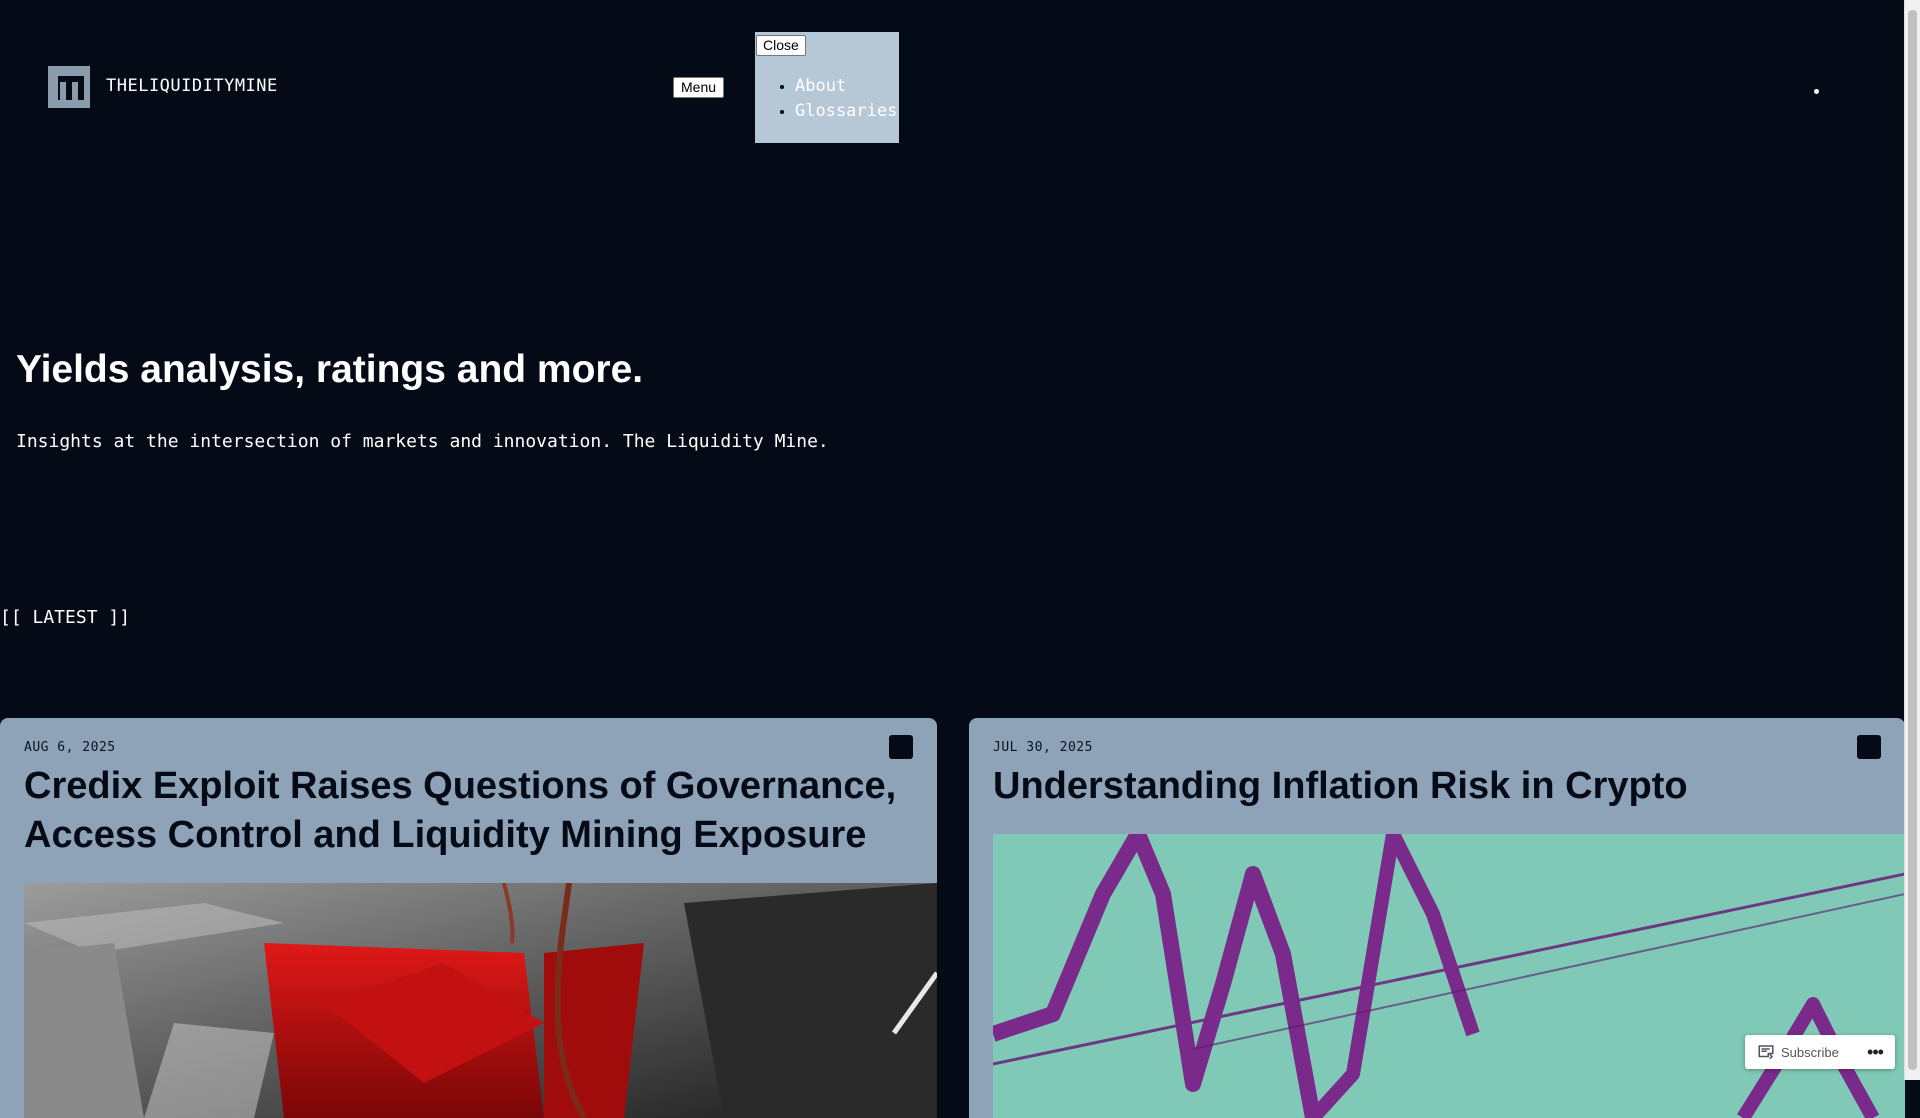 The height and width of the screenshot is (1118, 1920). What do you see at coordinates (1443, 786) in the screenshot?
I see `post-title: Understanding Inflation Risk in Crypto` at bounding box center [1443, 786].